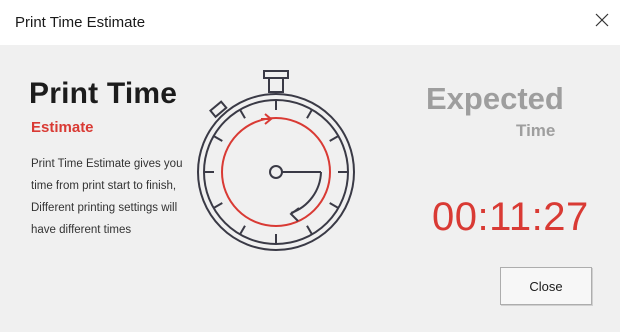 The image size is (620, 332). I want to click on description-line: time from print start to finish,, so click(104, 186).